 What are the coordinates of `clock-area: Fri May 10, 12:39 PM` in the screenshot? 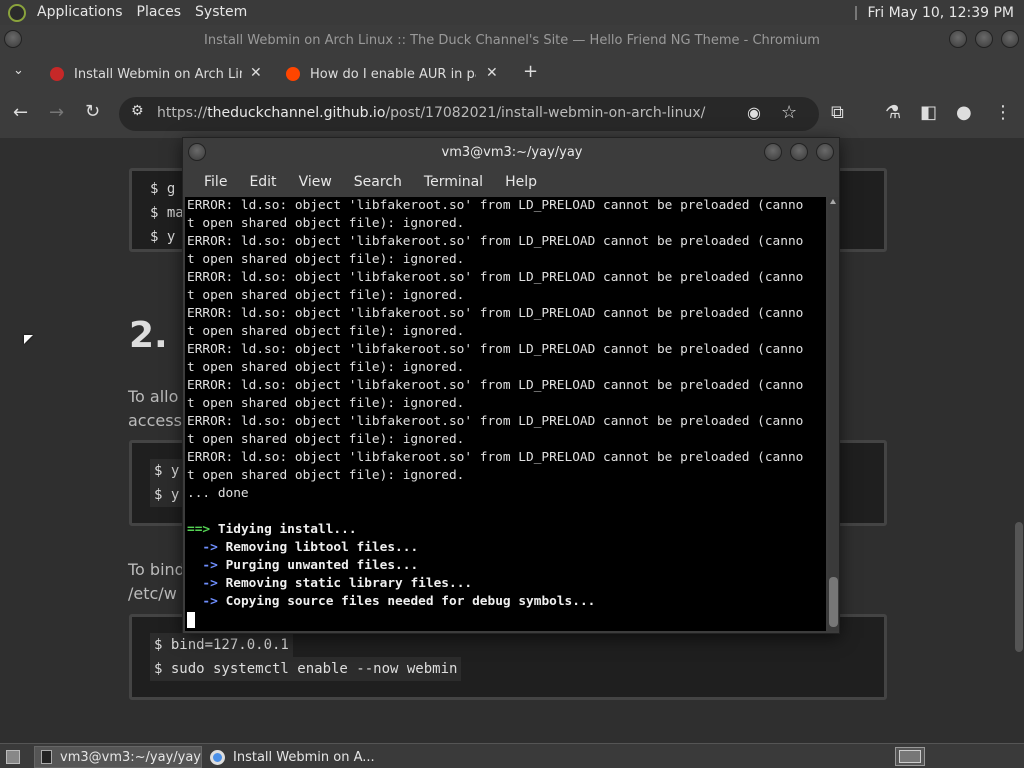 It's located at (939, 12).